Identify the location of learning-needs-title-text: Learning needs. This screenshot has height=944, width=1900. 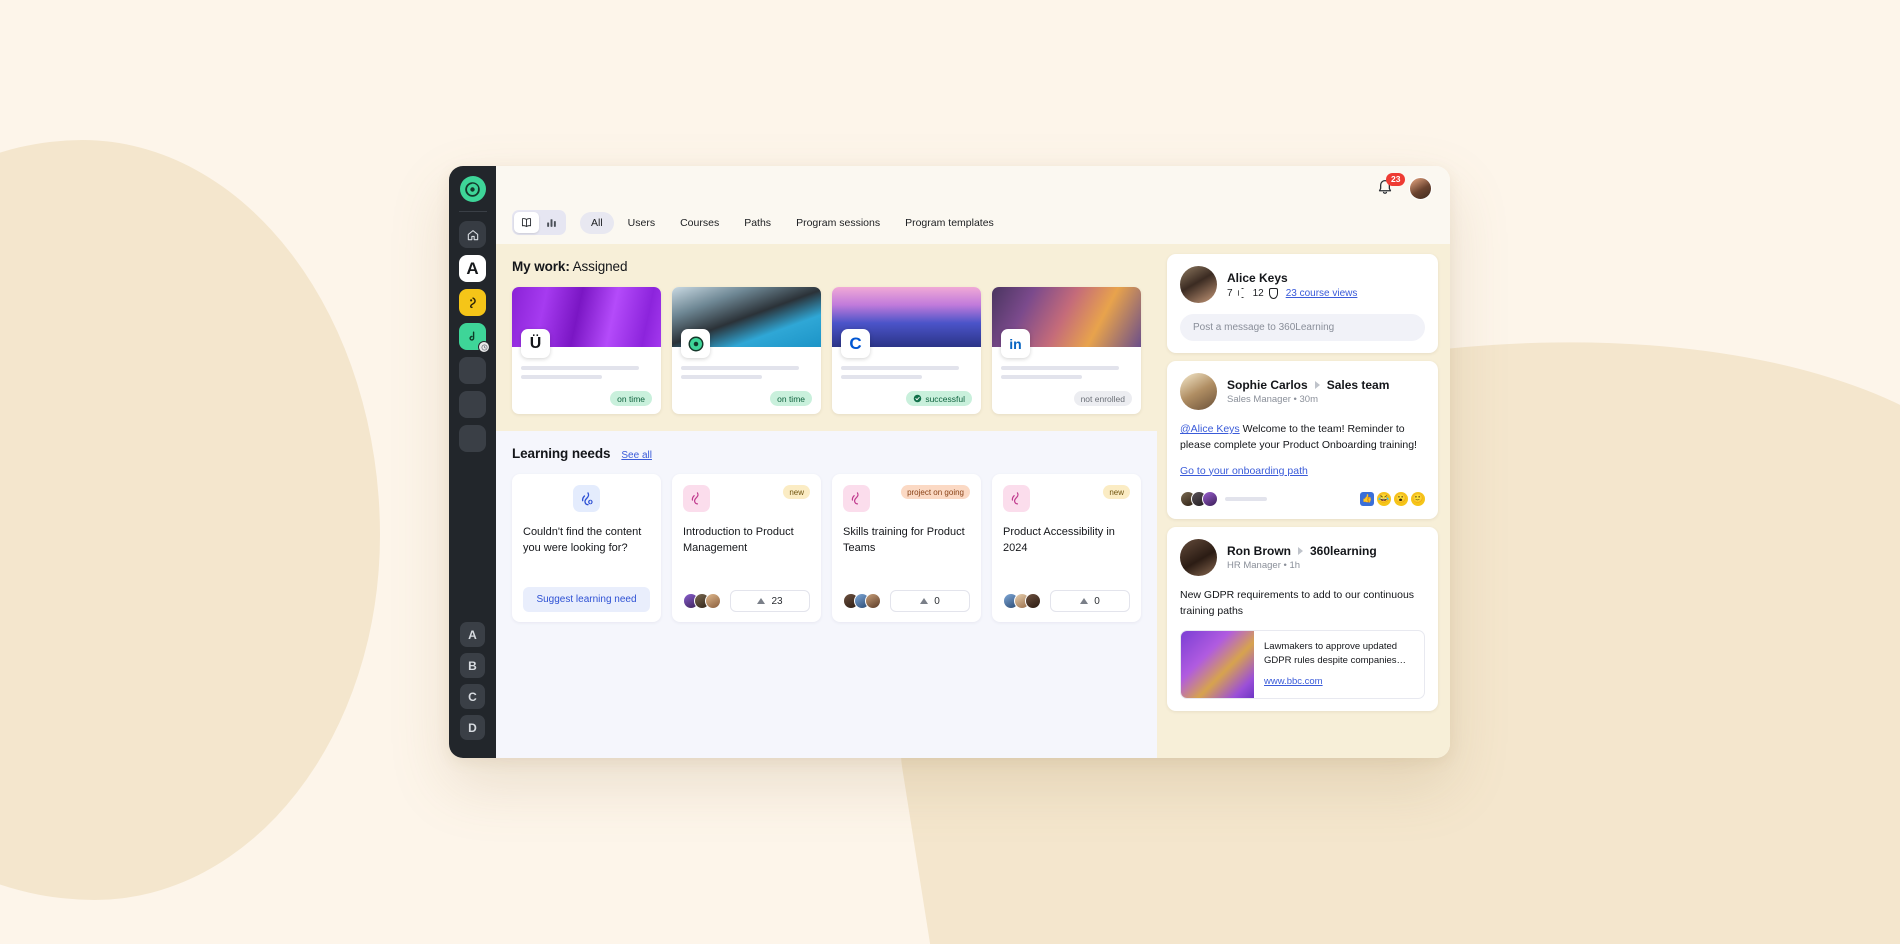
(561, 453).